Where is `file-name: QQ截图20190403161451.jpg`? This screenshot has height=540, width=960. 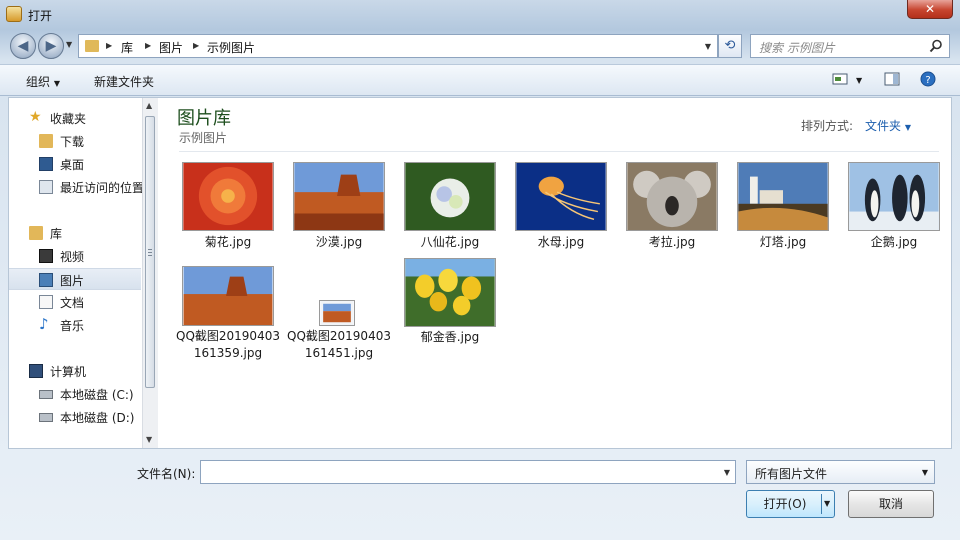
file-name: QQ截图20190403161451.jpg is located at coordinates (339, 344).